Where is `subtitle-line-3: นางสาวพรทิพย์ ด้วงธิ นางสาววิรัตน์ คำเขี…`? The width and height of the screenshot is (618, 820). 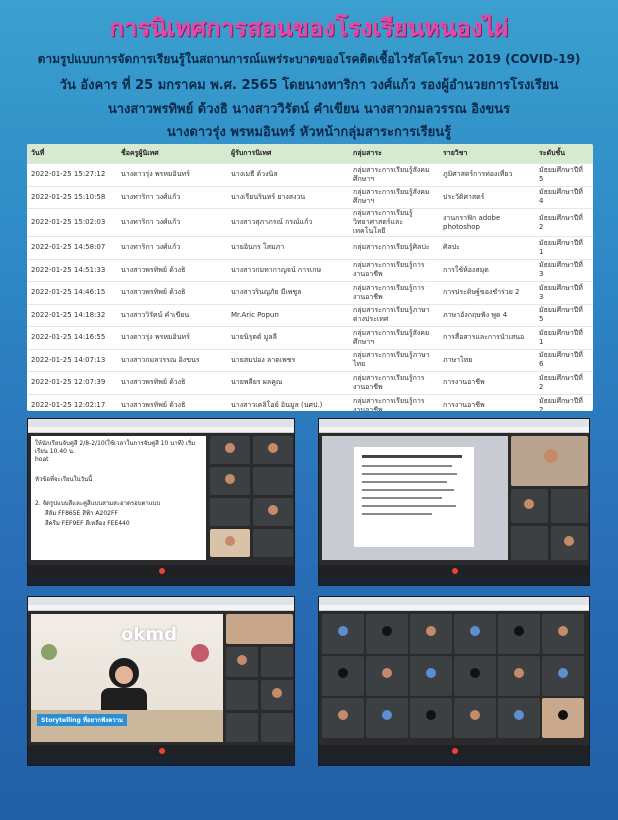 subtitle-line-3: นางสาวพรทิพย์ ด้วงธิ นางสาววิรัตน์ คำเขี… is located at coordinates (309, 109).